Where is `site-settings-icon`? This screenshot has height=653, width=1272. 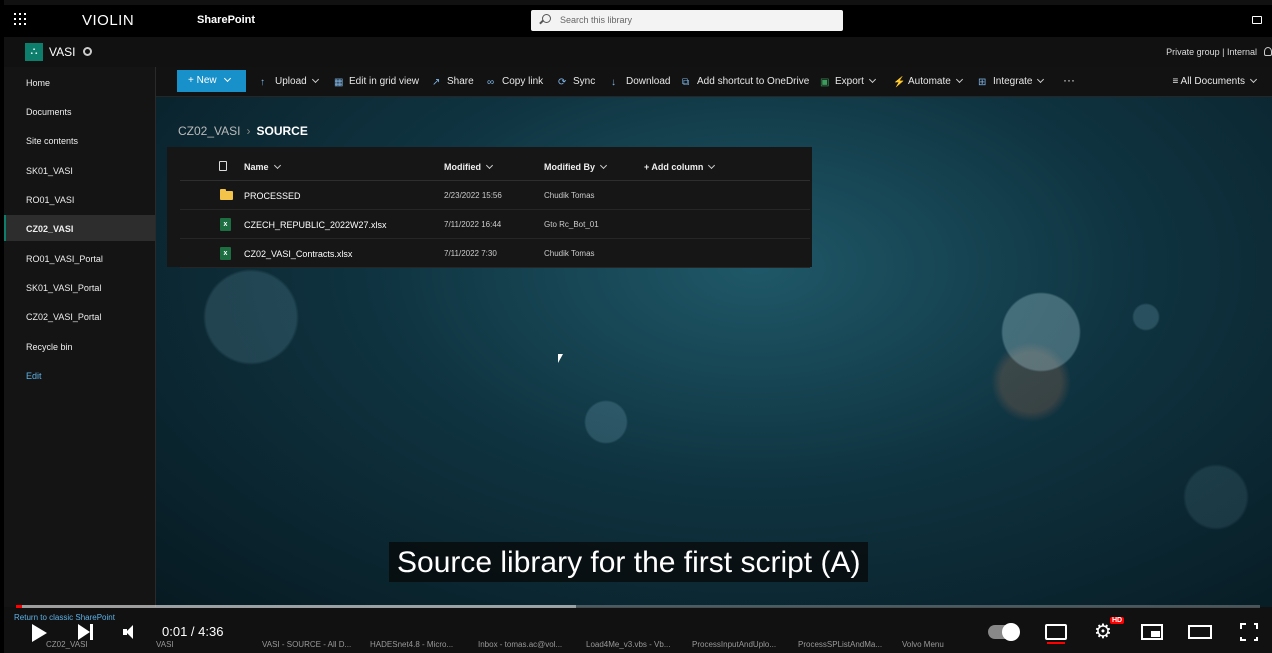
site-settings-icon is located at coordinates (87, 51).